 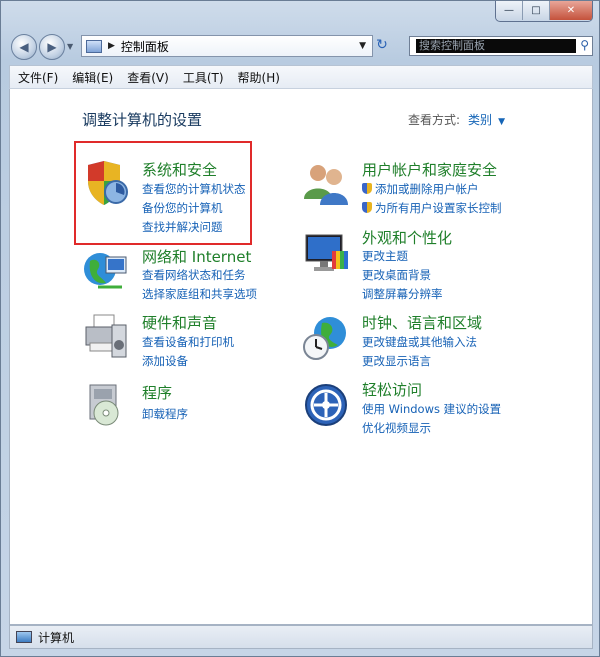 What do you see at coordinates (148, 77) in the screenshot?
I see `menu-view: 查看(V)` at bounding box center [148, 77].